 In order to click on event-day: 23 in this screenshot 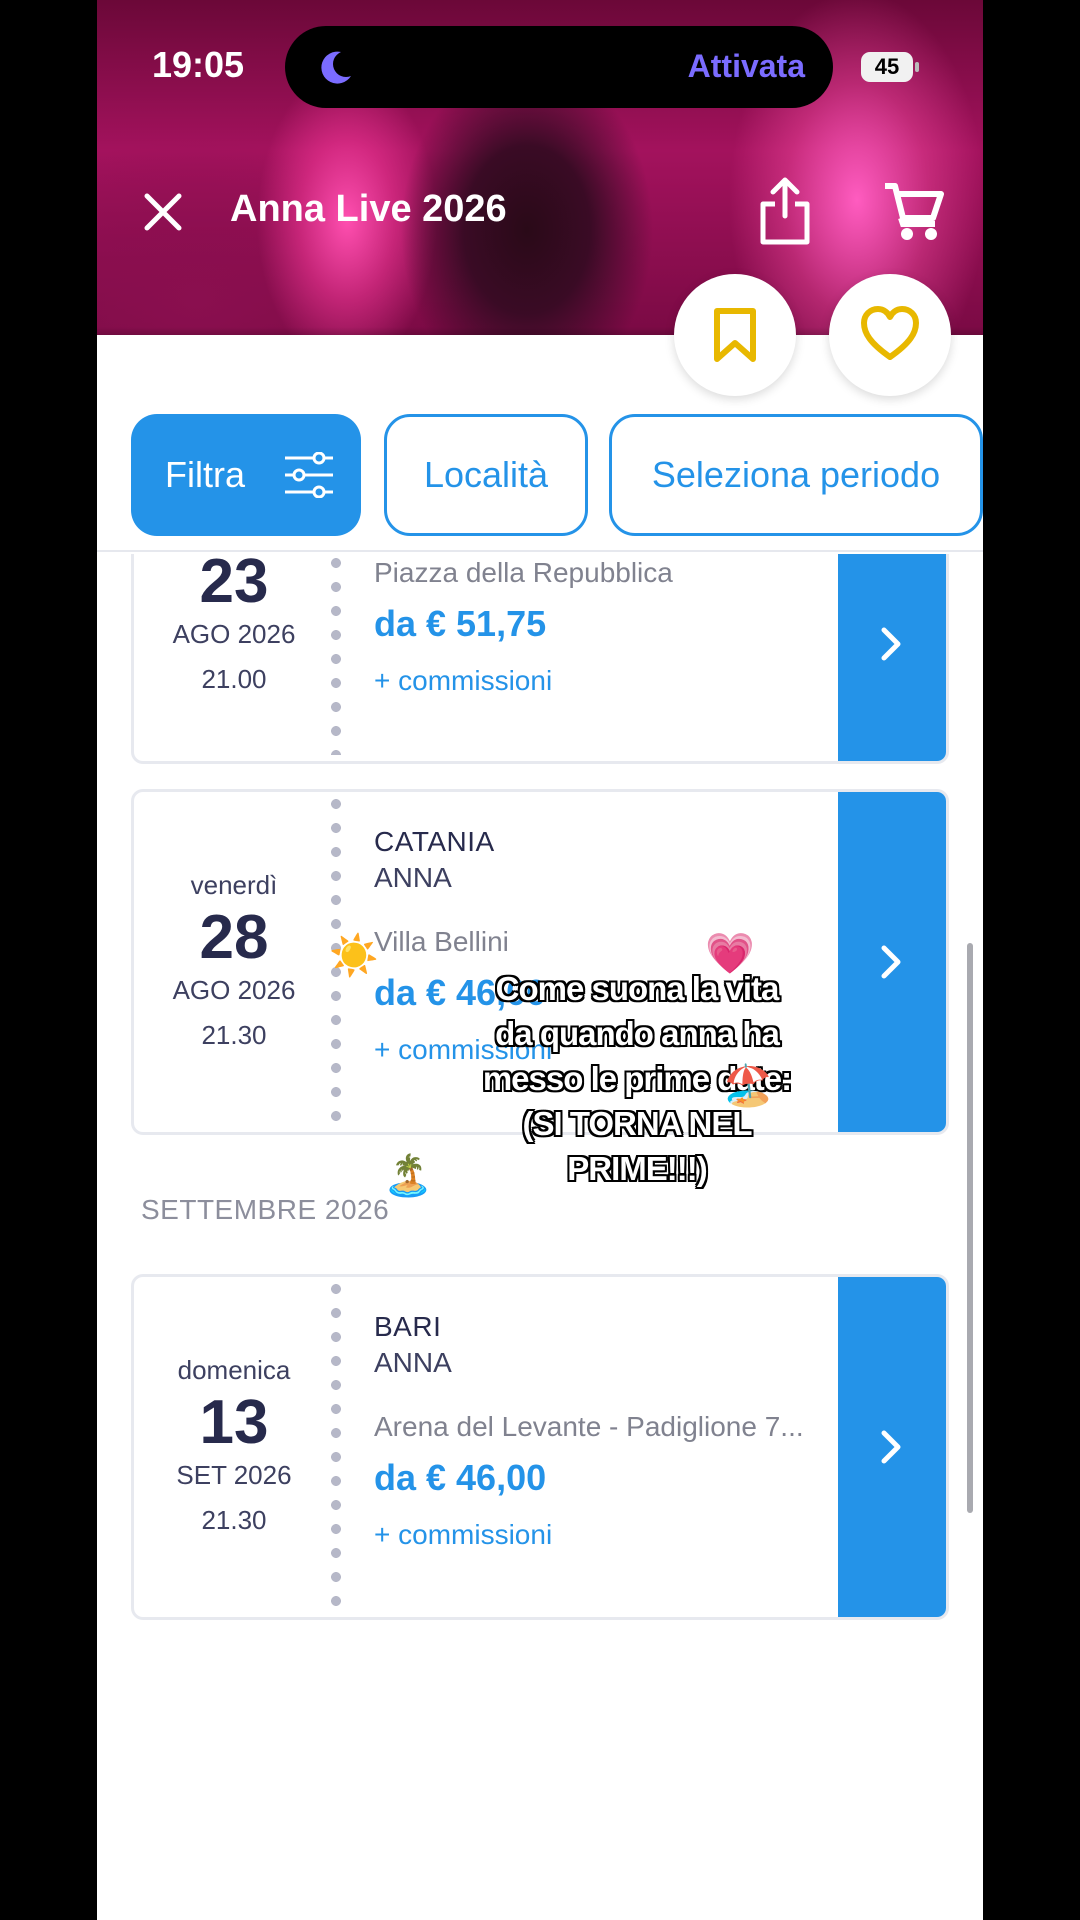, I will do `click(234, 585)`.